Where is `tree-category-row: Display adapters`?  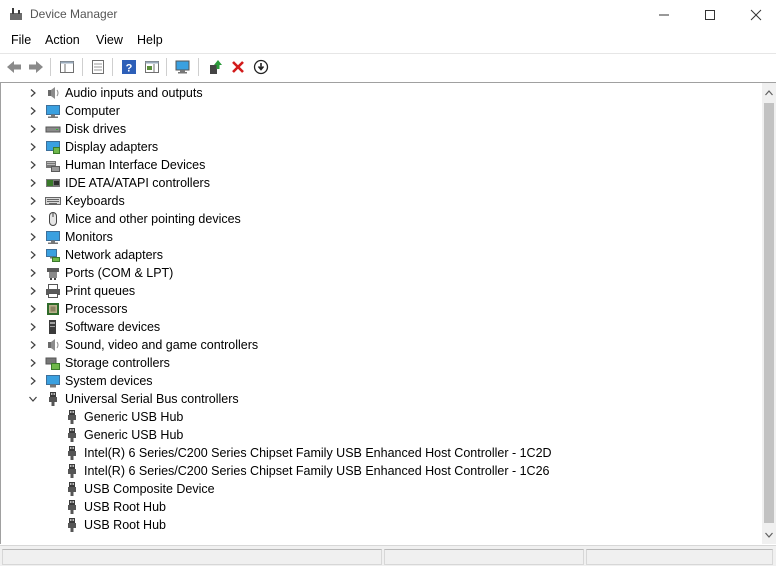
tree-category-row: Display adapters is located at coordinates (381, 147).